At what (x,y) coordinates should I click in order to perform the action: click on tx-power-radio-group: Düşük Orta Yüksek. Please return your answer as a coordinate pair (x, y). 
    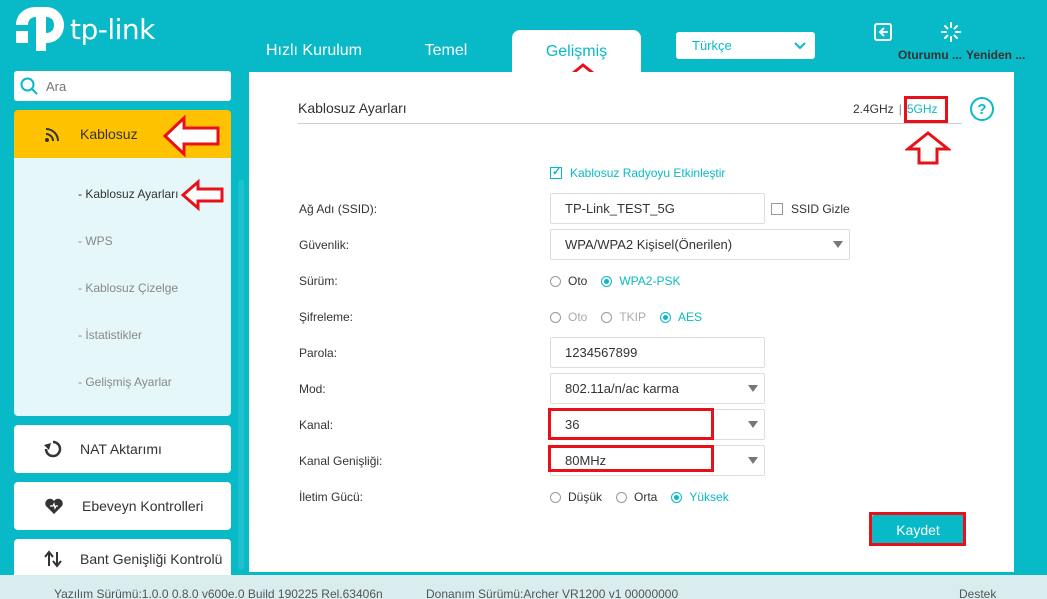
    Looking at the image, I should click on (646, 497).